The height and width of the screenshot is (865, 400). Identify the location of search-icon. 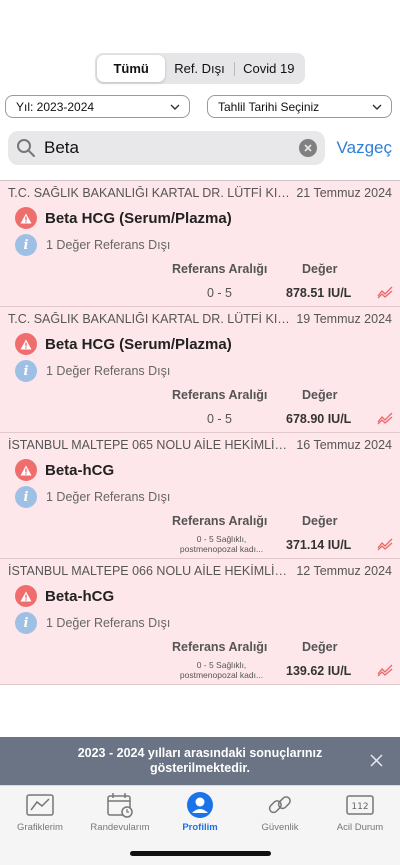
(26, 148).